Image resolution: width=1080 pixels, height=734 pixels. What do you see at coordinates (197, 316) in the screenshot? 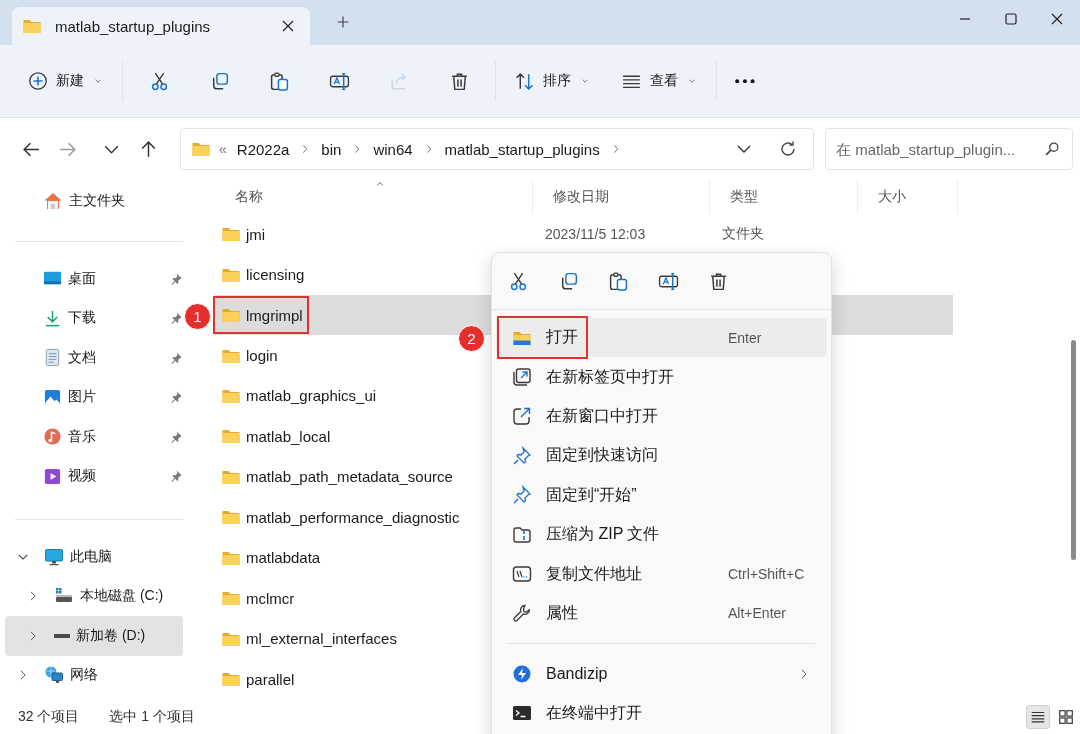
I see `step-badge: 1` at bounding box center [197, 316].